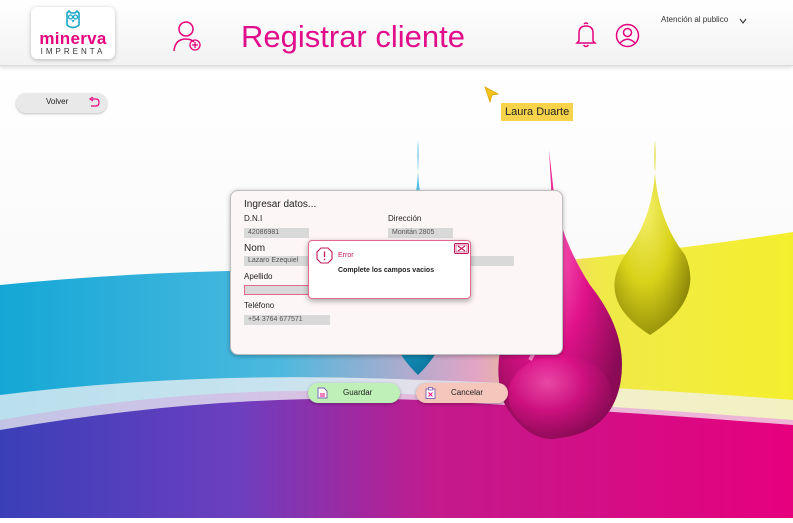 Image resolution: width=793 pixels, height=523 pixels. What do you see at coordinates (430, 393) in the screenshot?
I see `clipboard-cancel-icon` at bounding box center [430, 393].